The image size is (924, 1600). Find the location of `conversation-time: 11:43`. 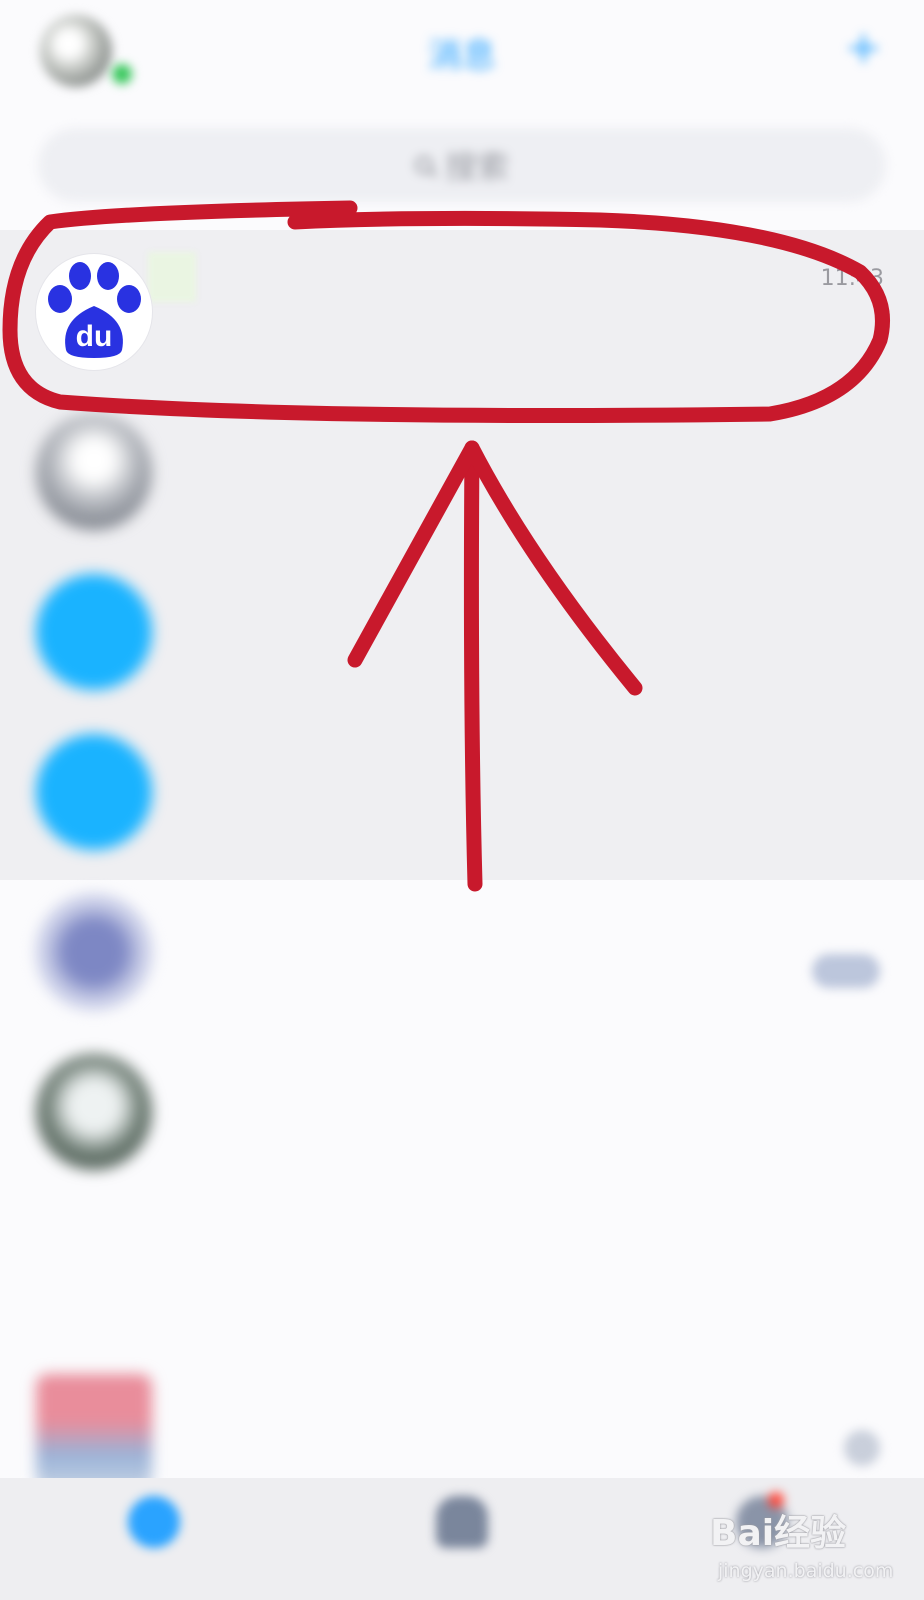

conversation-time: 11:43 is located at coordinates (852, 278).